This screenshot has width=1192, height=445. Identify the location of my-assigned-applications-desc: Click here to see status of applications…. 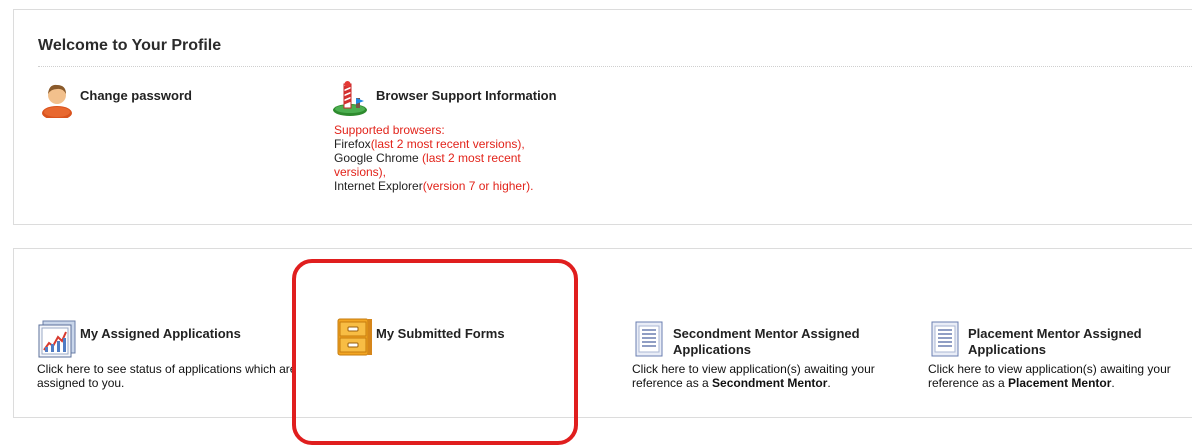
(167, 376).